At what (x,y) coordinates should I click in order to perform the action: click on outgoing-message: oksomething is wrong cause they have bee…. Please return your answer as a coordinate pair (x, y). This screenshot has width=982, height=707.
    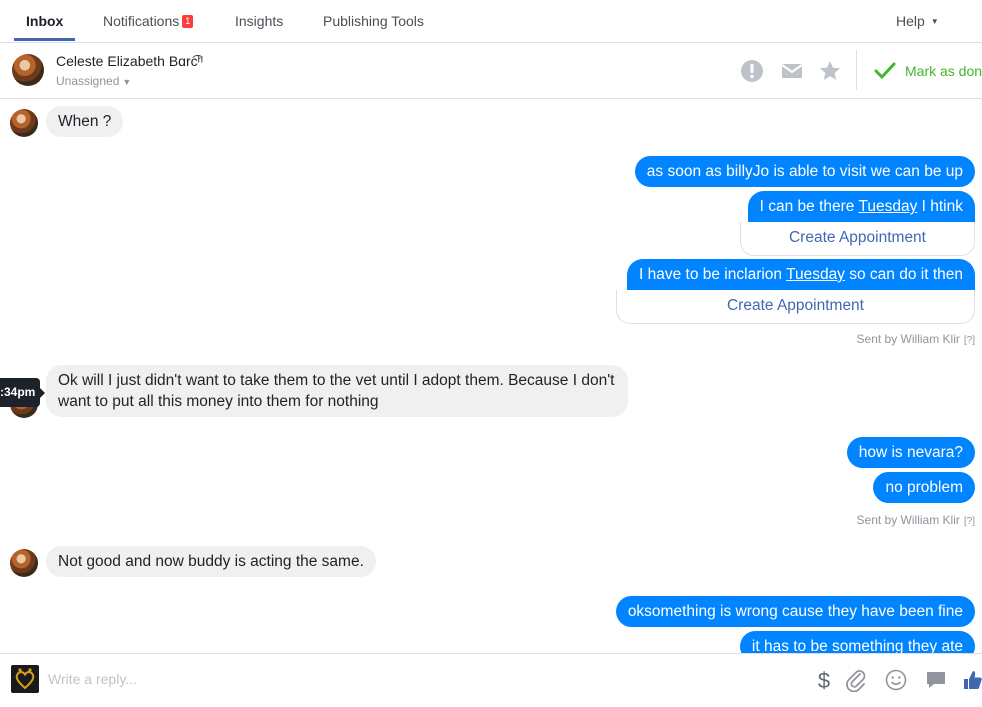
    Looking at the image, I should click on (795, 611).